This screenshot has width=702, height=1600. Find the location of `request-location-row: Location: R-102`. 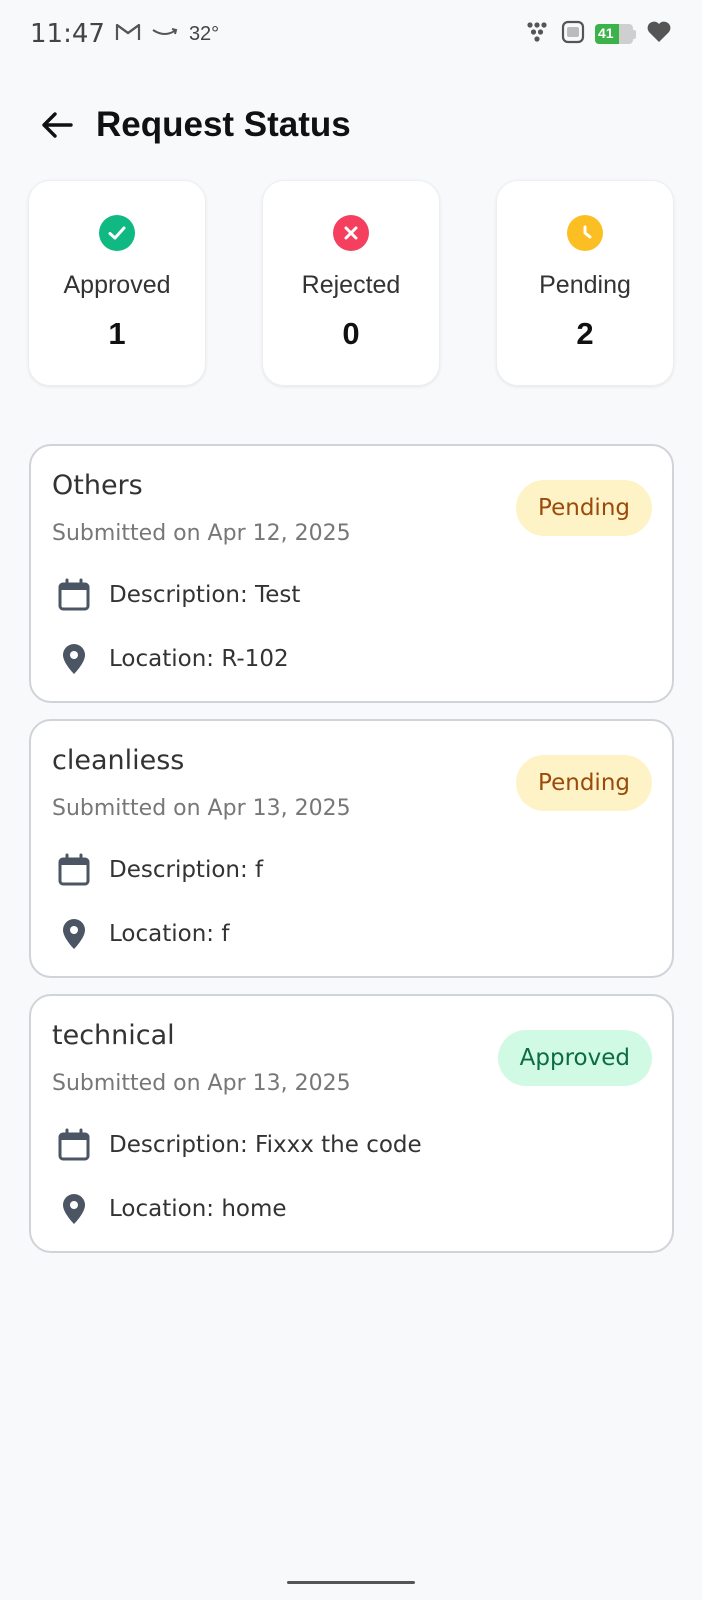

request-location-row: Location: R-102 is located at coordinates (172, 659).